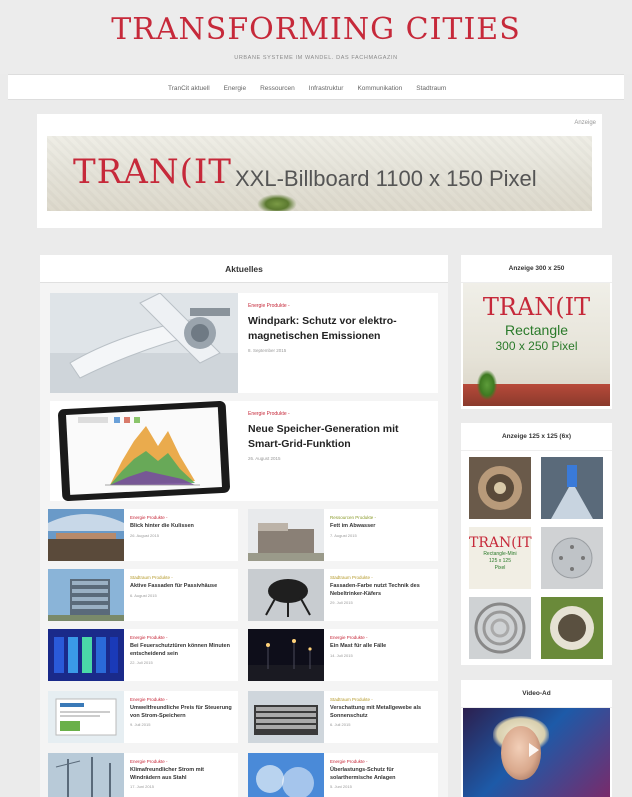 The height and width of the screenshot is (797, 632). I want to click on billboard-text: XXL-Billboard 1100 x 150 Pixel, so click(386, 178).